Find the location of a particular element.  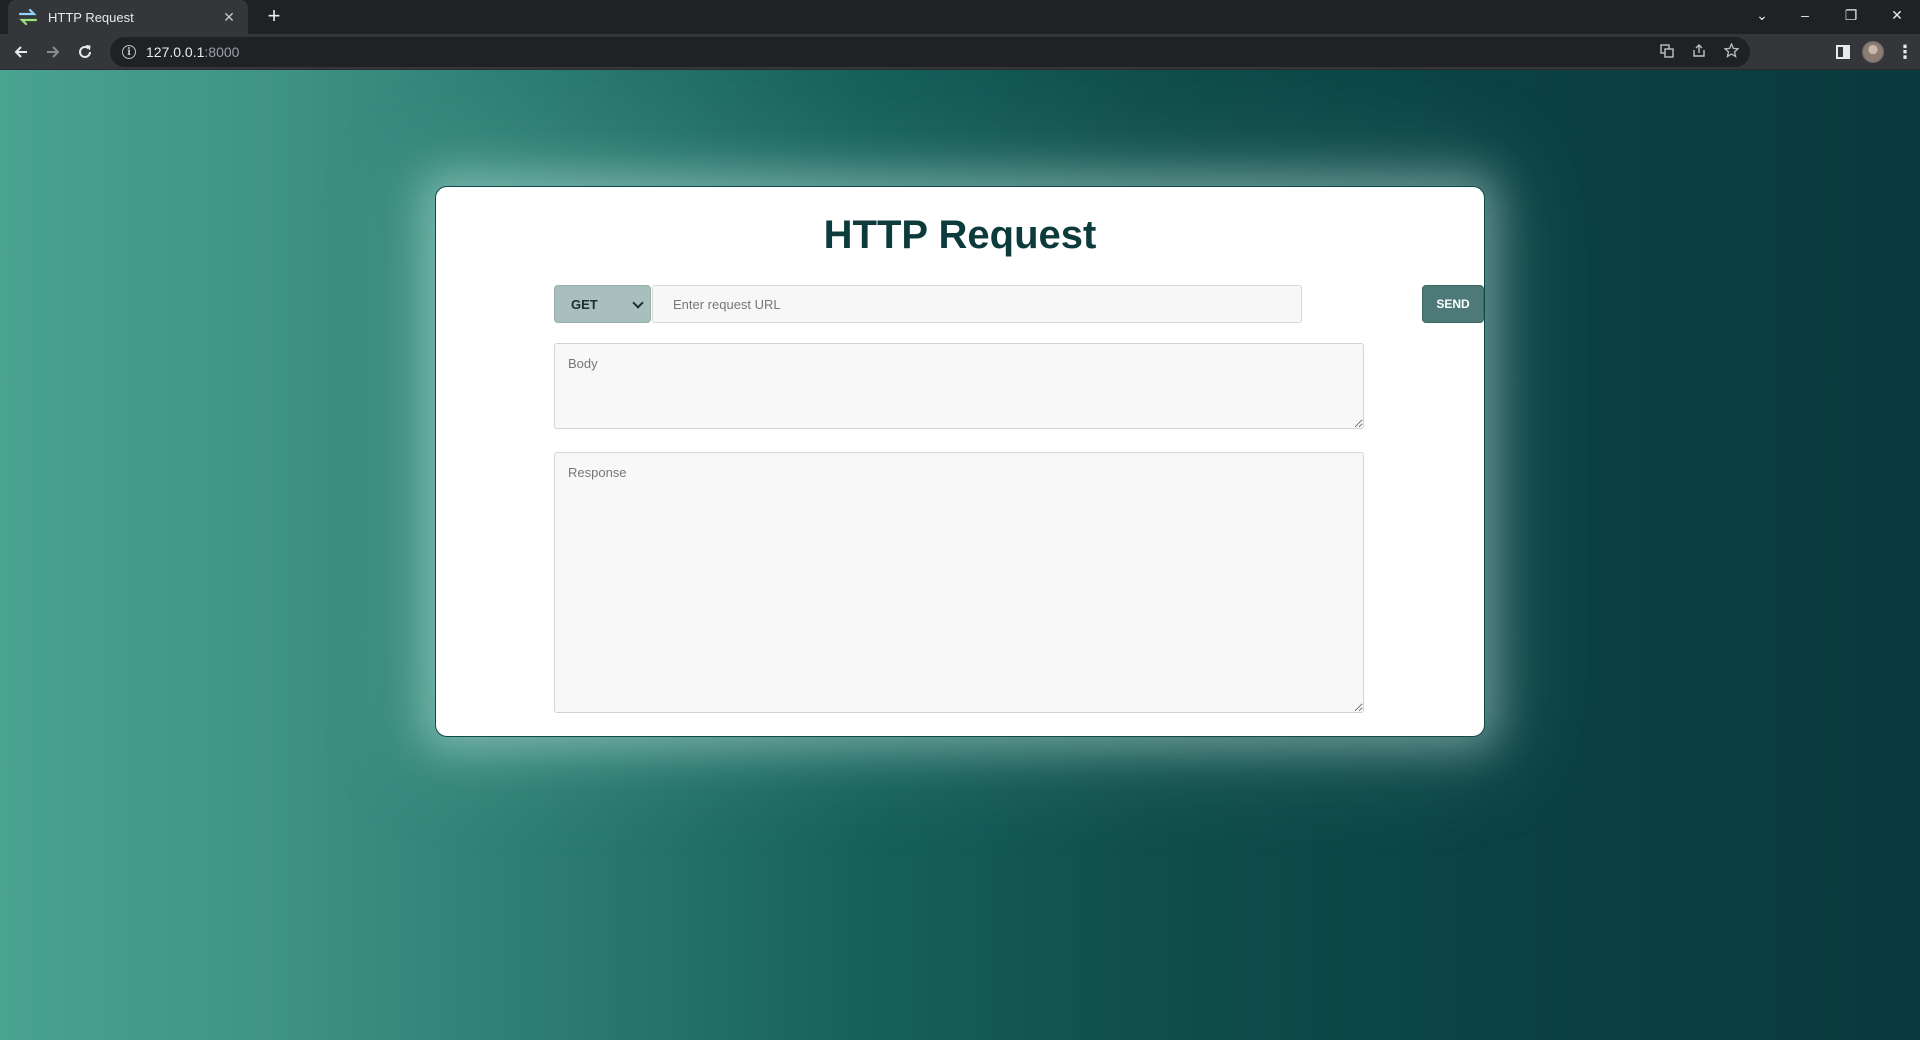

more-menu-icon: ⋮ is located at coordinates (1905, 52).